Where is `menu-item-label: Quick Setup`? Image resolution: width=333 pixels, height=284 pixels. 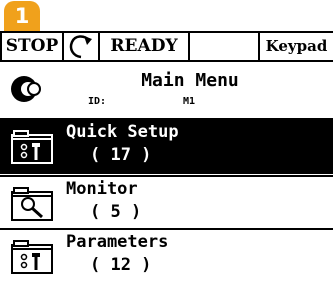
menu-item-label: Quick Setup is located at coordinates (122, 132).